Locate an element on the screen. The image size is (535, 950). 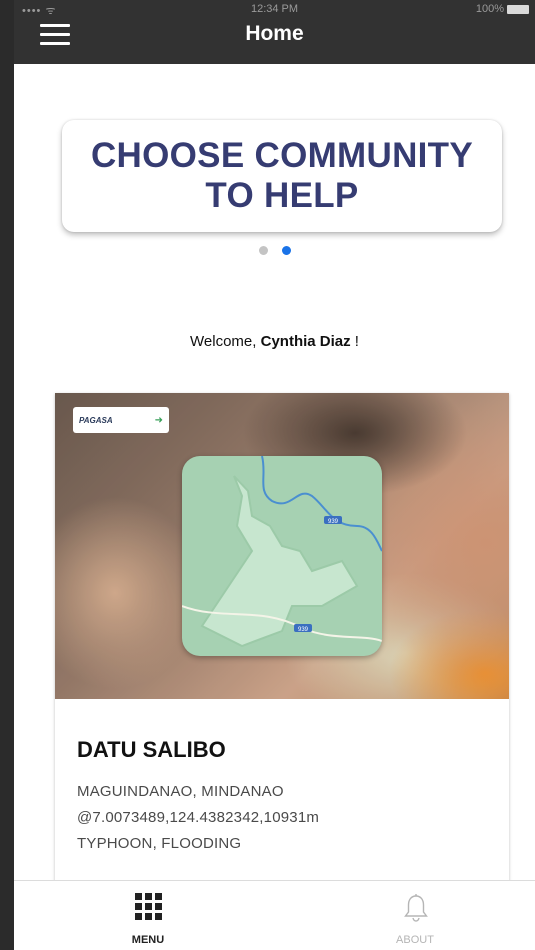
battery-icon is located at coordinates (518, 9).